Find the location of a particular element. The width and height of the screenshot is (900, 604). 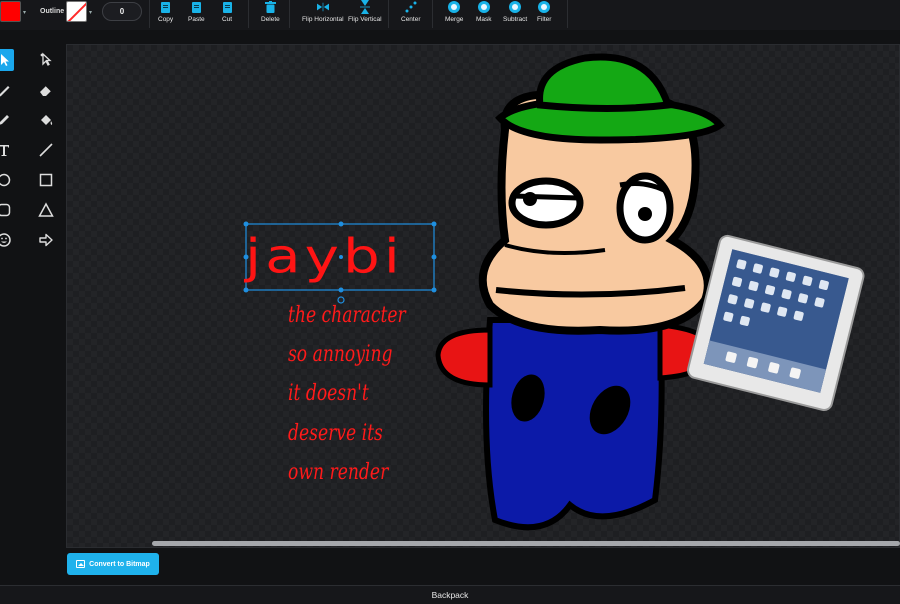

tablet-image is located at coordinates (775, 323).